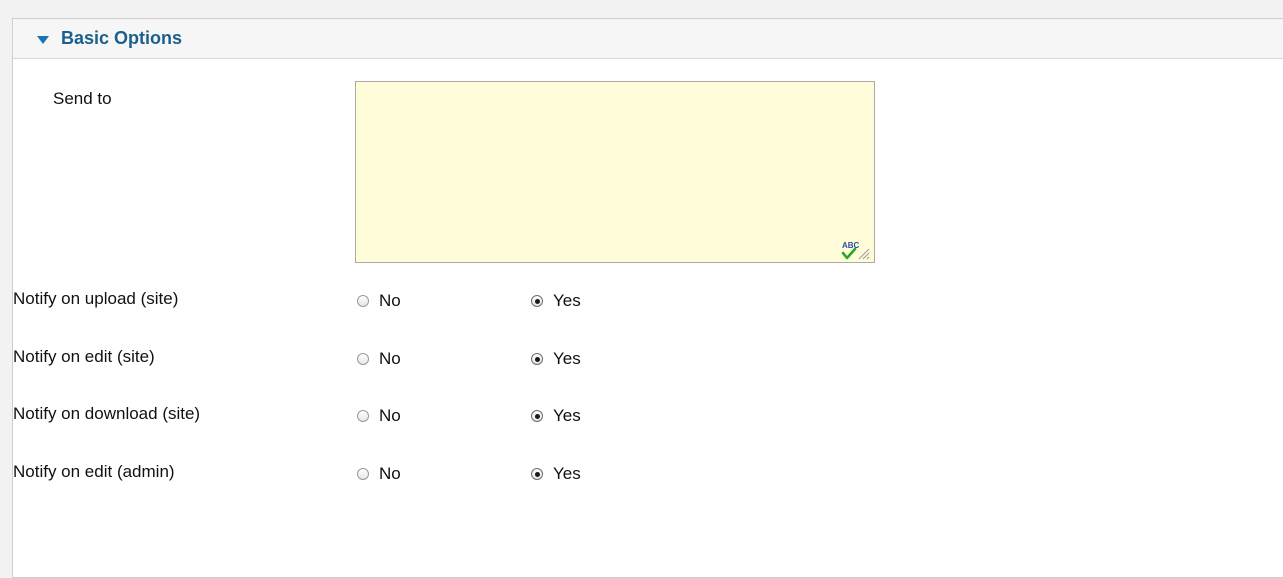 The width and height of the screenshot is (1283, 578). I want to click on option-label: Notify on edit (admin), so click(94, 471).